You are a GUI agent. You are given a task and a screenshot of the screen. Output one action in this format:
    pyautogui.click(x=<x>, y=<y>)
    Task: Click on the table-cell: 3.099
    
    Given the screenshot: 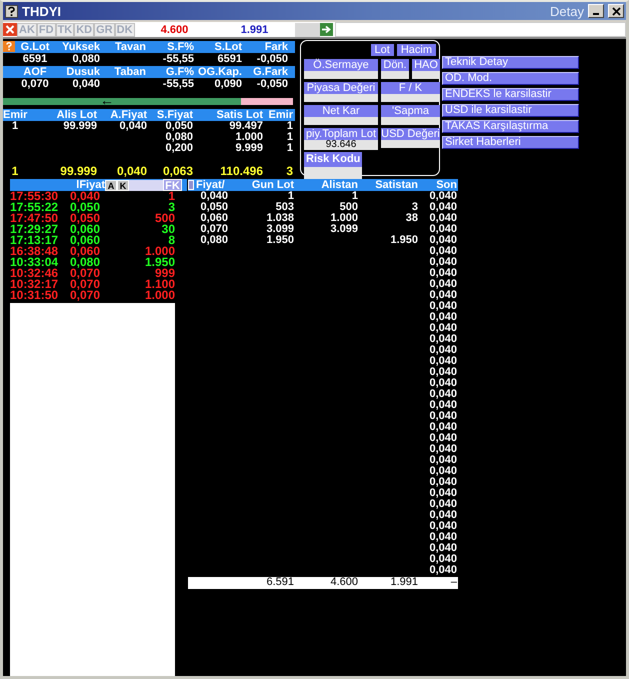 What is the action you would take?
    pyautogui.click(x=344, y=229)
    